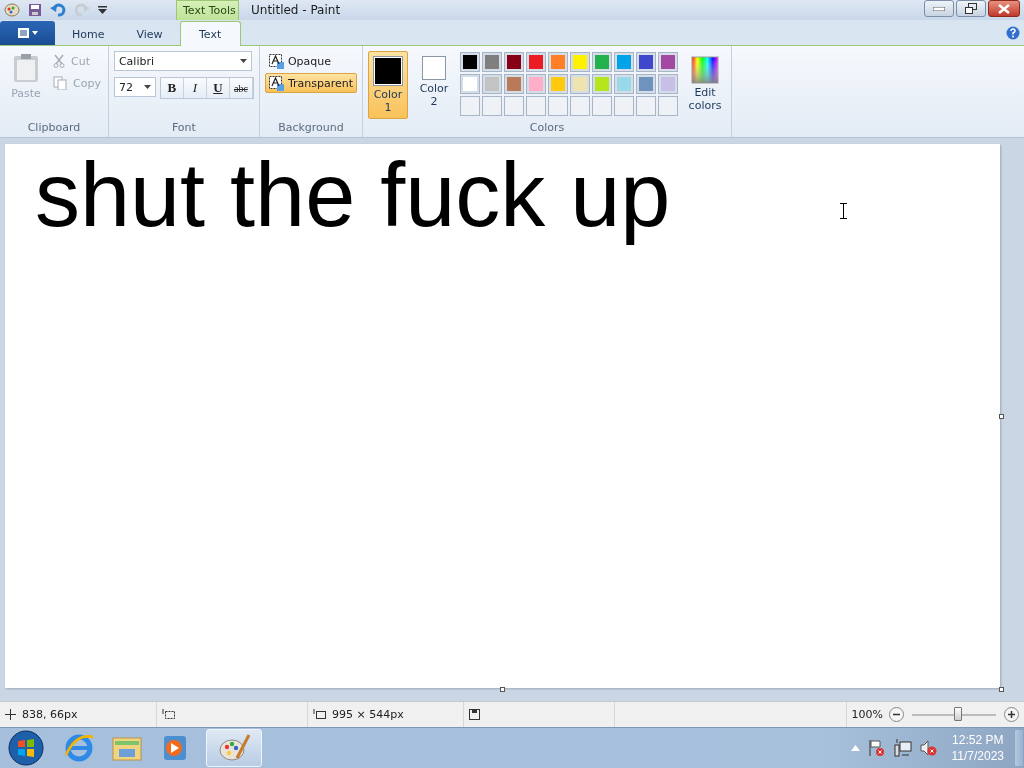 The width and height of the screenshot is (1024, 768). I want to click on close-icon, so click(1004, 8).